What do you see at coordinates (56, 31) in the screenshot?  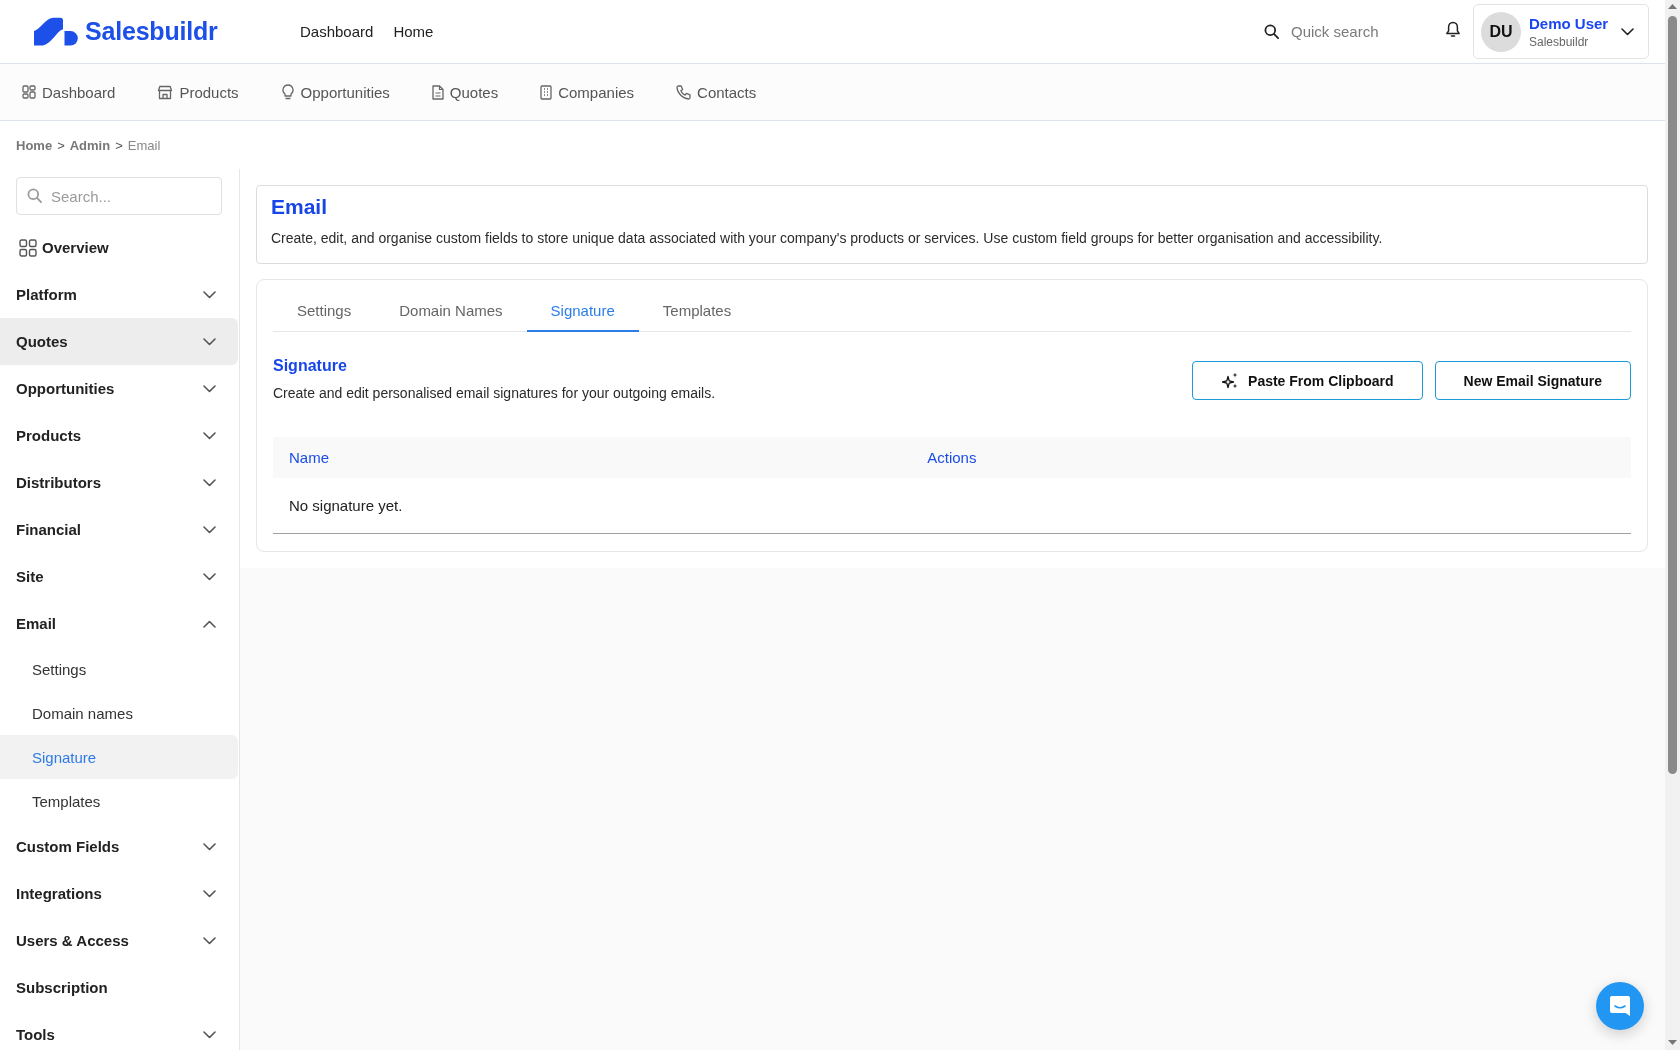 I see `logo-icon` at bounding box center [56, 31].